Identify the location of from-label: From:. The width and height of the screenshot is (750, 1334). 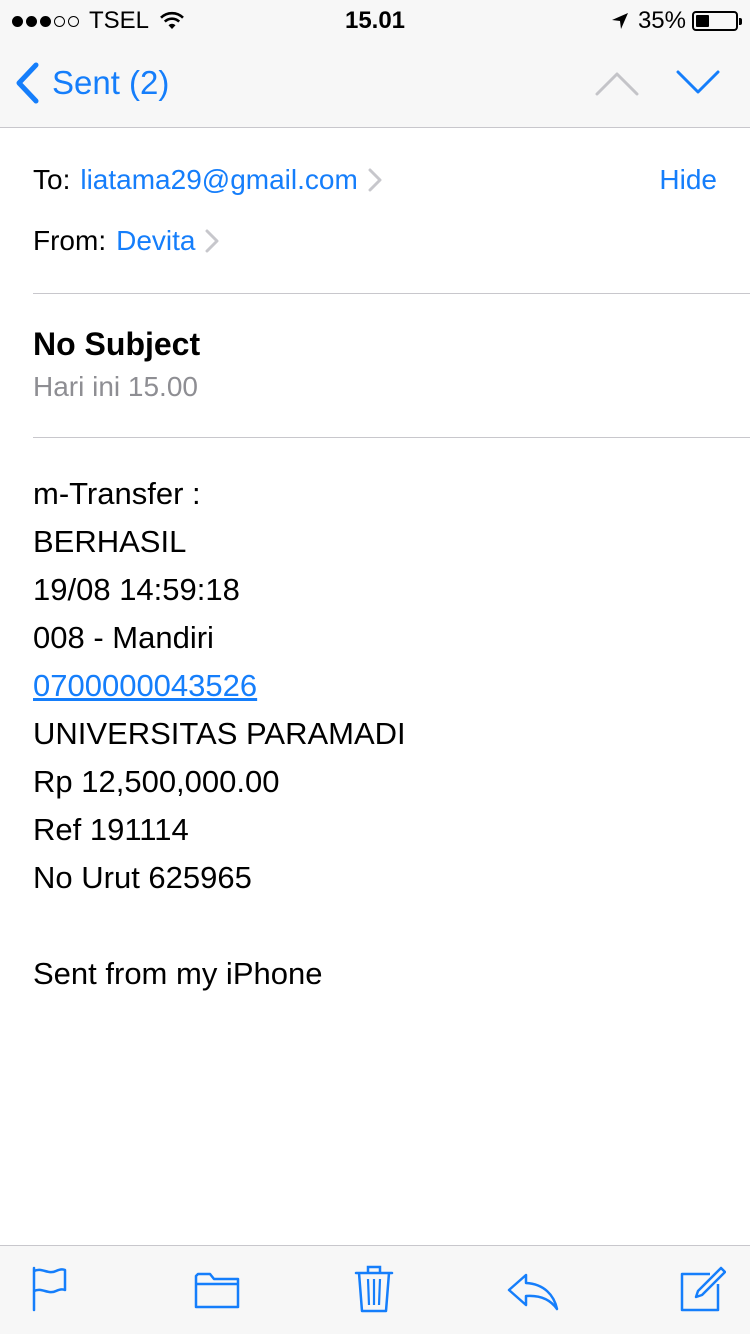
(70, 240).